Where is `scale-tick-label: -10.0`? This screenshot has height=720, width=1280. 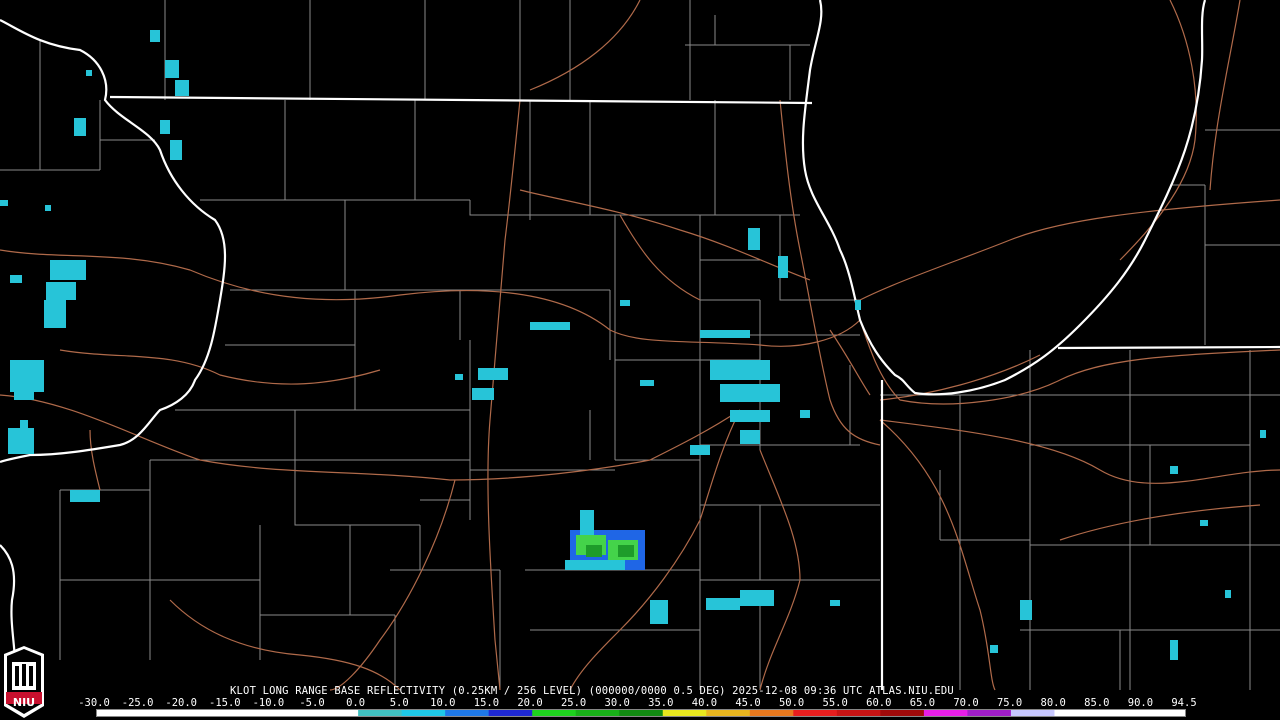 scale-tick-label: -10.0 is located at coordinates (268, 703).